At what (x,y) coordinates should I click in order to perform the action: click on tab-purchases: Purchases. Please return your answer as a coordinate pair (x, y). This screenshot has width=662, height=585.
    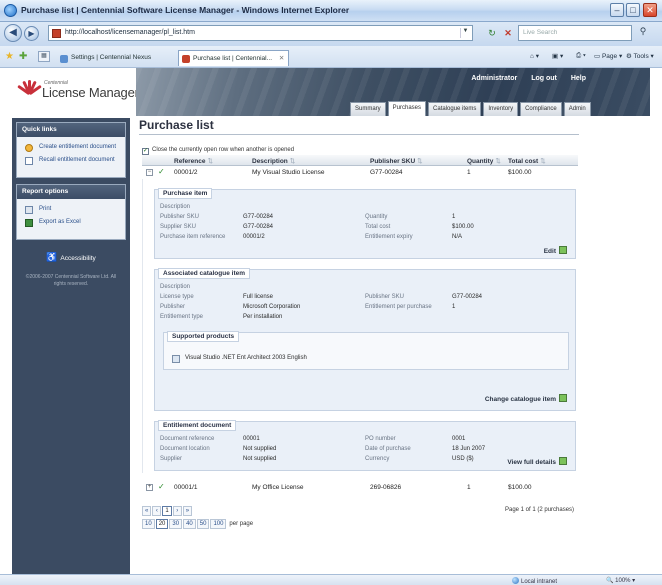
    Looking at the image, I should click on (407, 108).